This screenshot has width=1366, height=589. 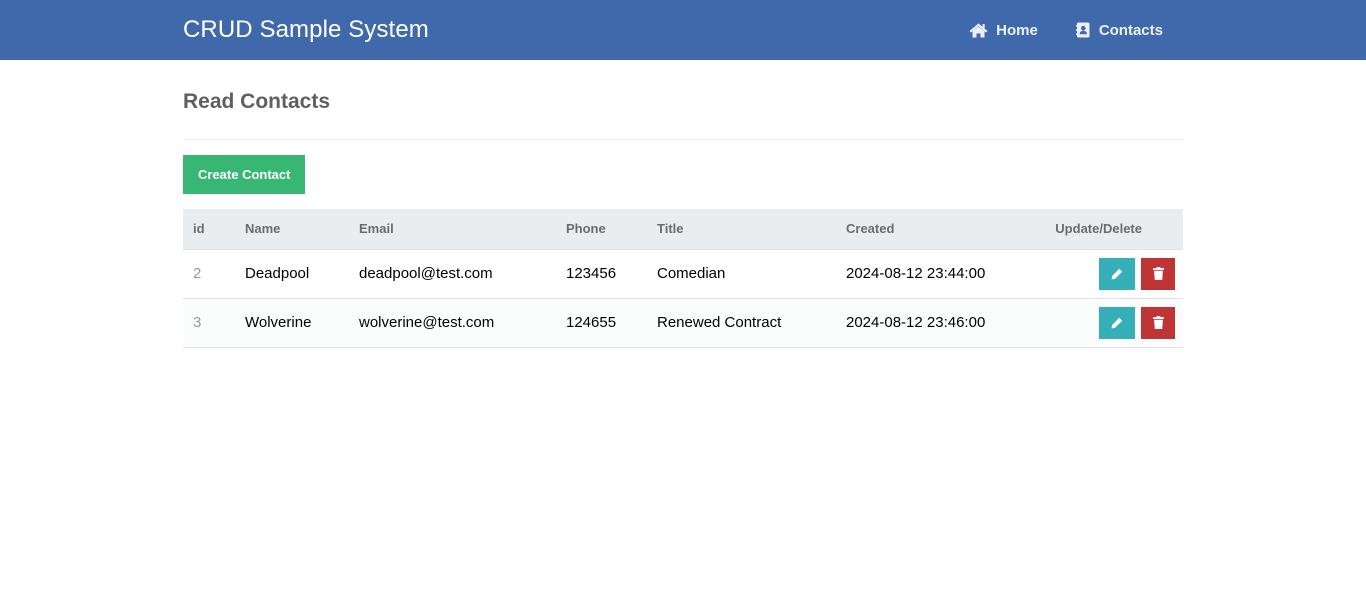 I want to click on column-header-name: Name, so click(x=292, y=229).